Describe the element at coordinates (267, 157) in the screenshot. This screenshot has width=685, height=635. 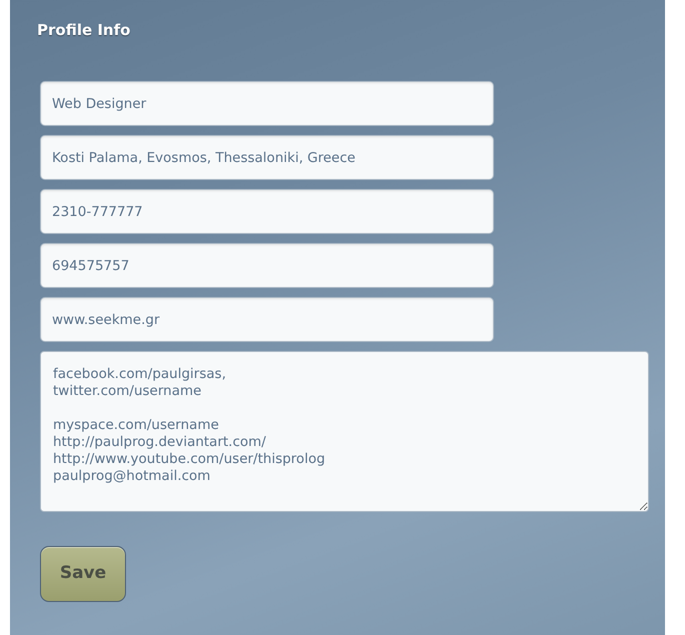
I see `text-field: Kosti Palama, Evosmos, Thessaloniki, Greece` at that location.